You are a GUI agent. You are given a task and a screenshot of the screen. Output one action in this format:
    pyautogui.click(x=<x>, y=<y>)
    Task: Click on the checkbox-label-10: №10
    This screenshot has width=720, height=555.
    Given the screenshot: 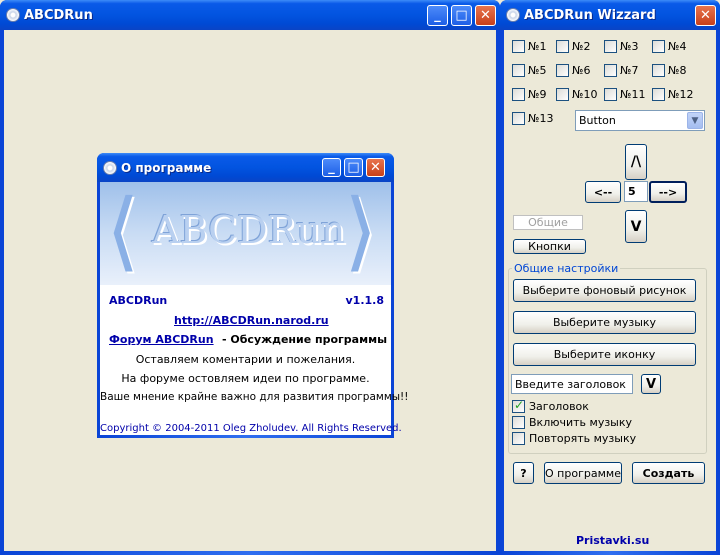 What is the action you would take?
    pyautogui.click(x=585, y=94)
    